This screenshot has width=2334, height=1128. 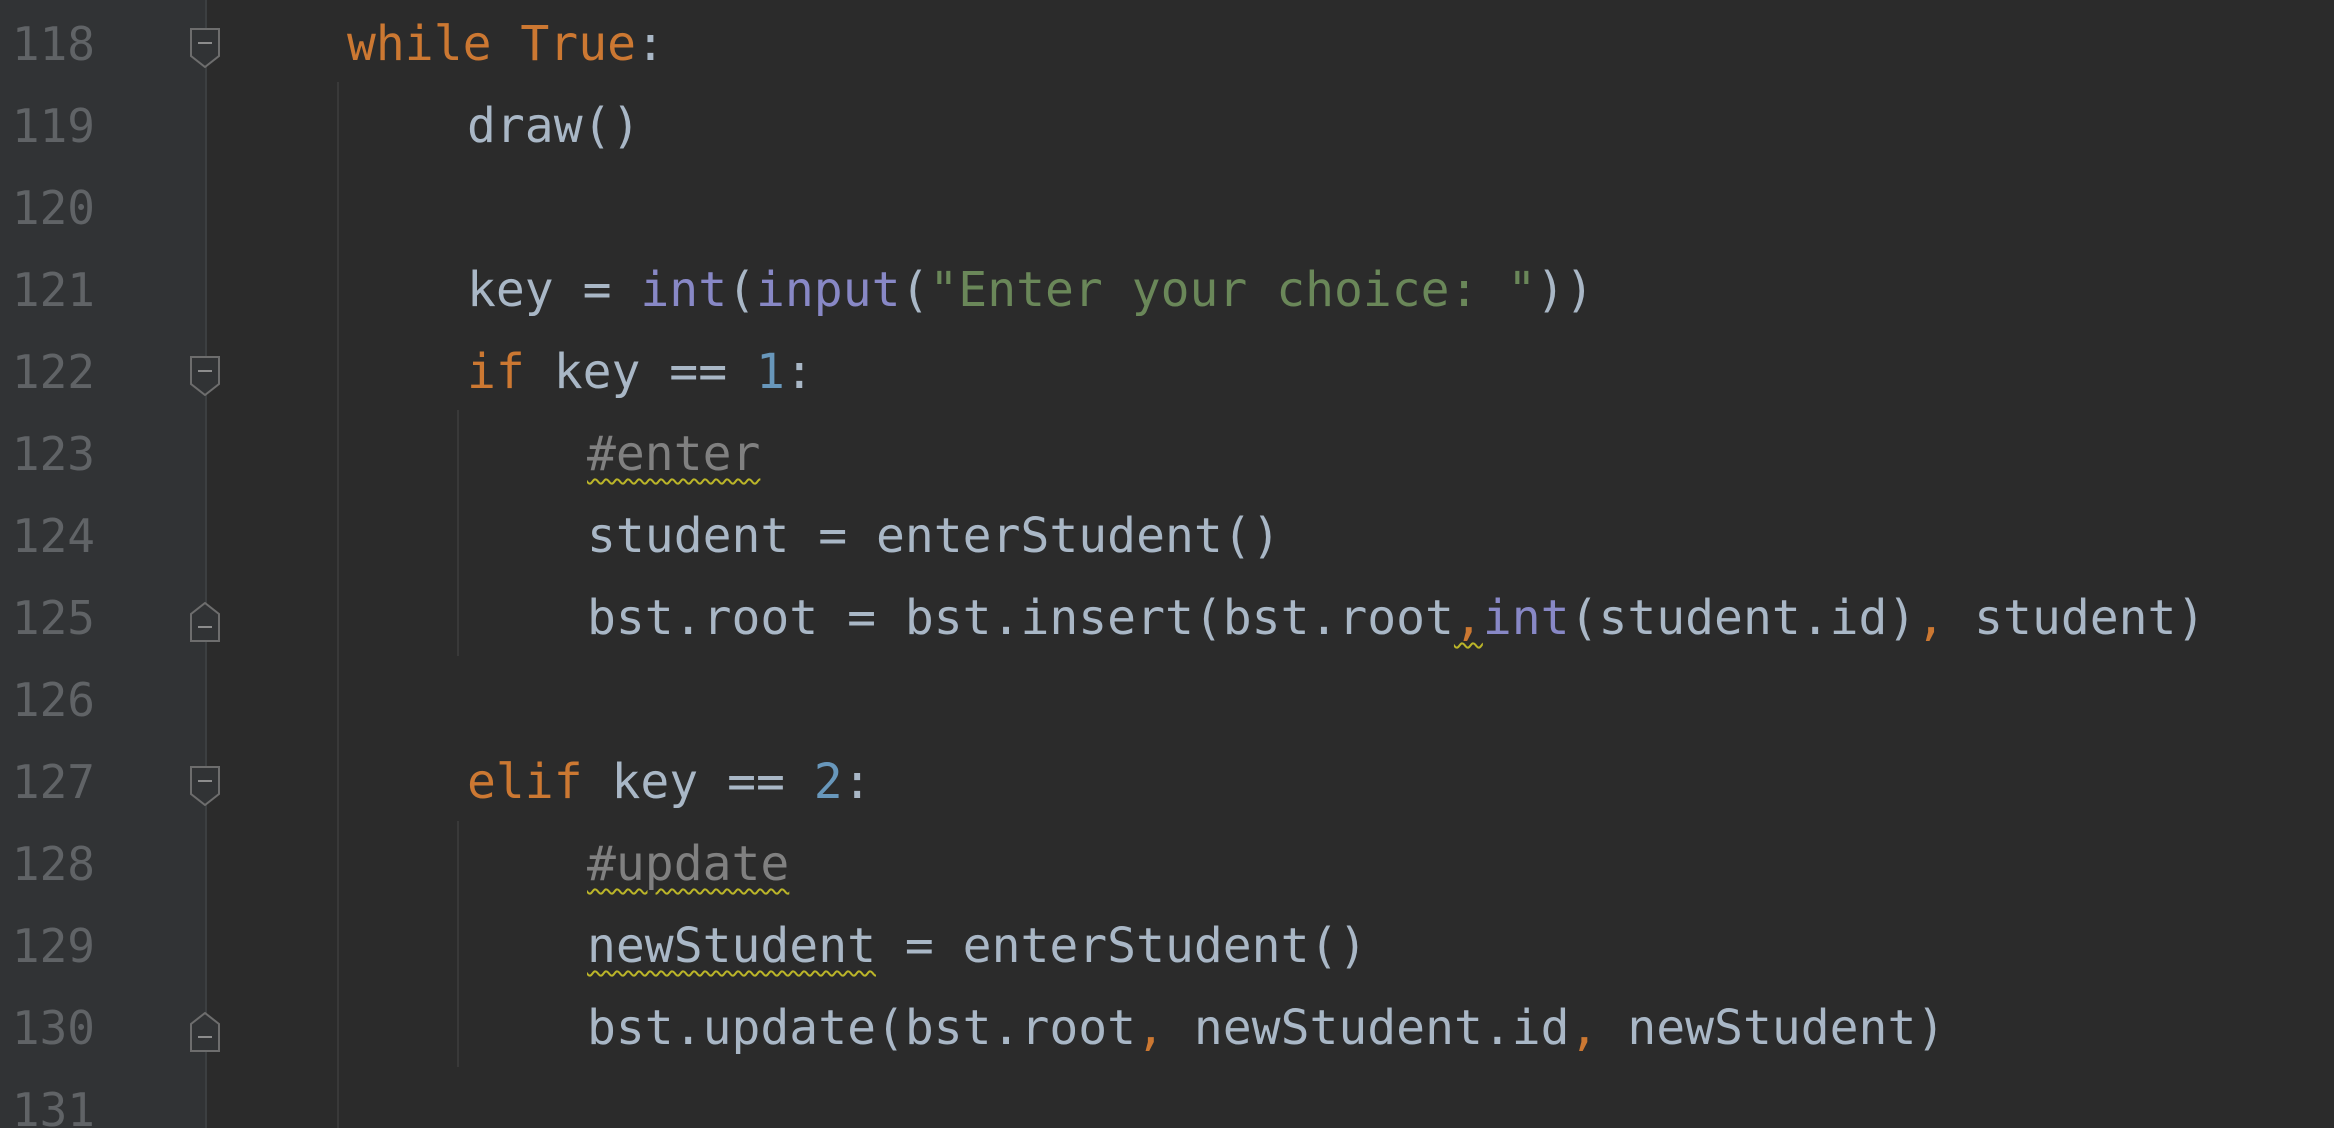 I want to click on code-text: if key == 1:, so click(x=640, y=372).